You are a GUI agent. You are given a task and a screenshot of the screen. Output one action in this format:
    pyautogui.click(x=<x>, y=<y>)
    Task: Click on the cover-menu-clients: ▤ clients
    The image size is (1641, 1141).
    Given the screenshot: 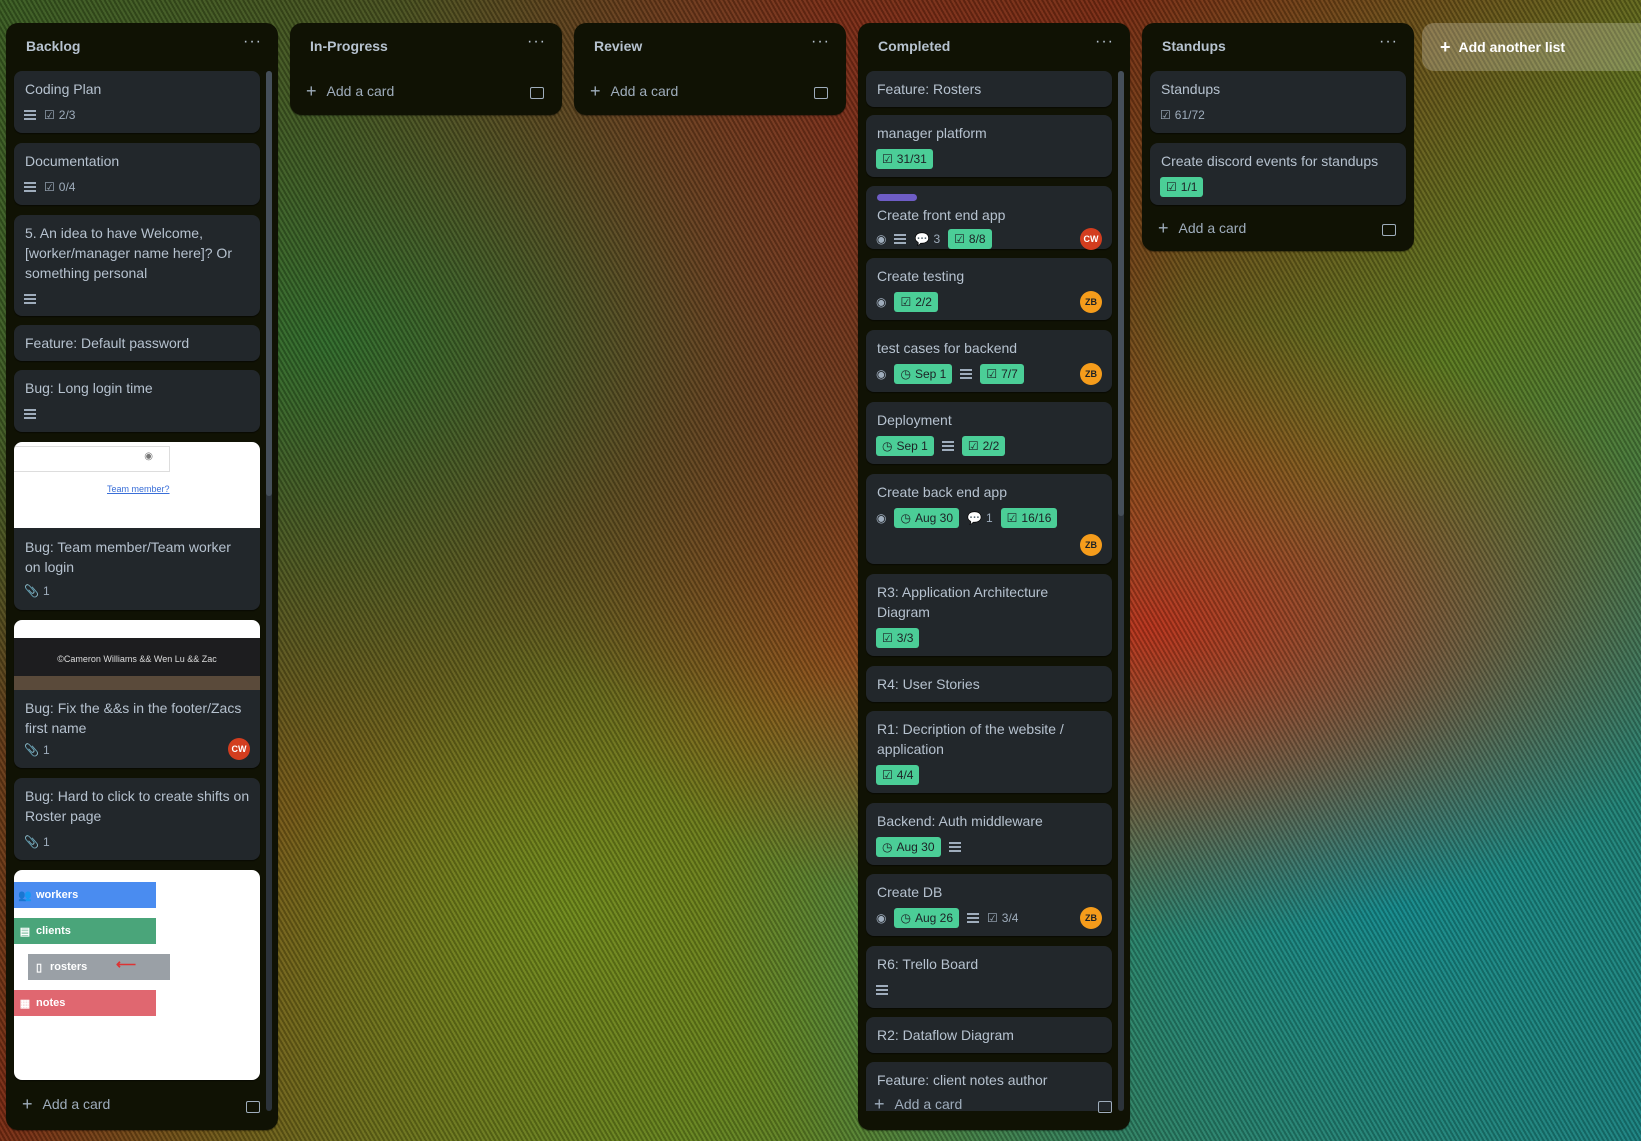 What is the action you would take?
    pyautogui.click(x=85, y=931)
    